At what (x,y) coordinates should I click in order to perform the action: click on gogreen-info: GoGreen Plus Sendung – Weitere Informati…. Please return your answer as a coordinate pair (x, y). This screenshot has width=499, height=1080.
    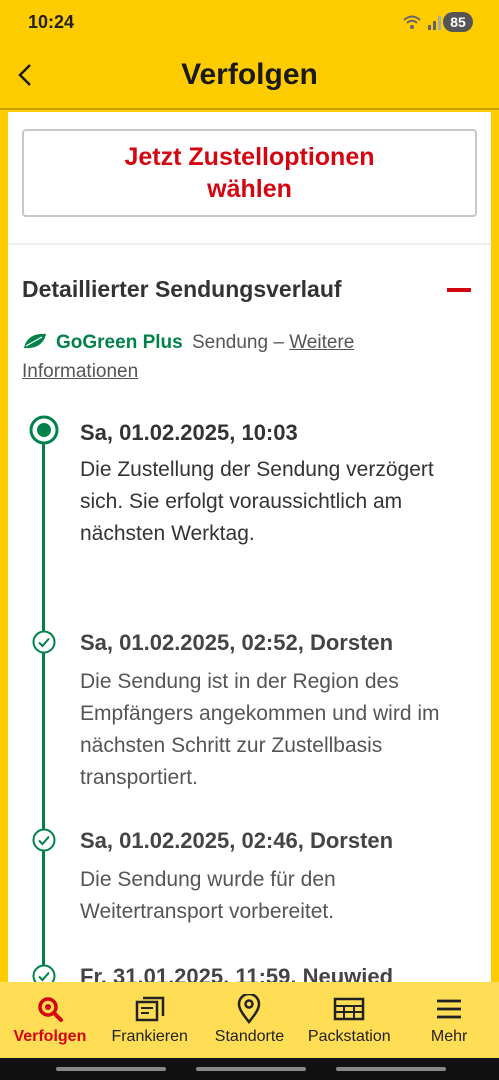
    Looking at the image, I should click on (242, 357).